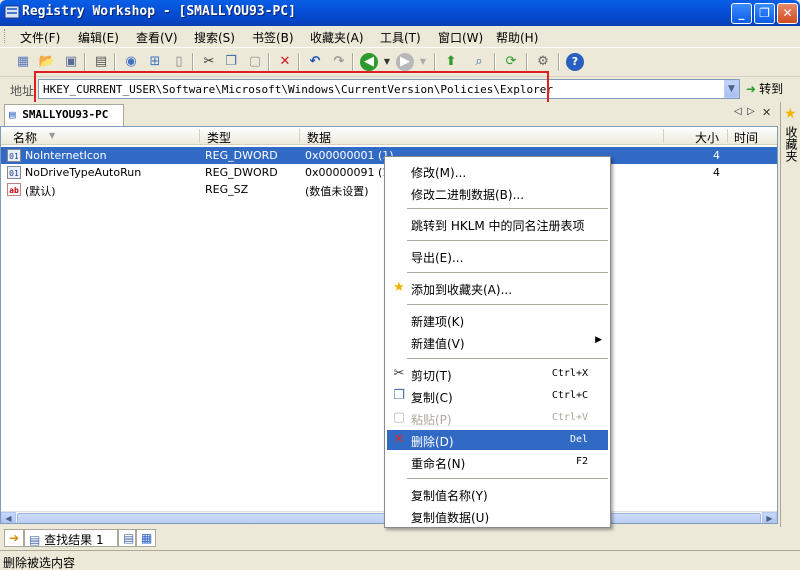 Image resolution: width=800 pixels, height=570 pixels. Describe the element at coordinates (14, 155) in the screenshot. I see `dword-icon: 01` at that location.